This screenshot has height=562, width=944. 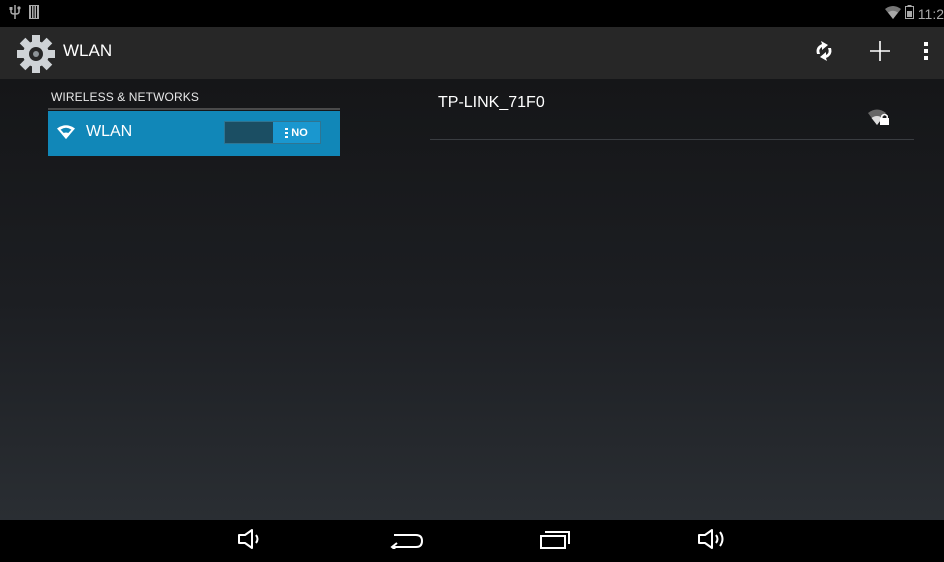 What do you see at coordinates (879, 119) in the screenshot?
I see `wifi-lock-icon` at bounding box center [879, 119].